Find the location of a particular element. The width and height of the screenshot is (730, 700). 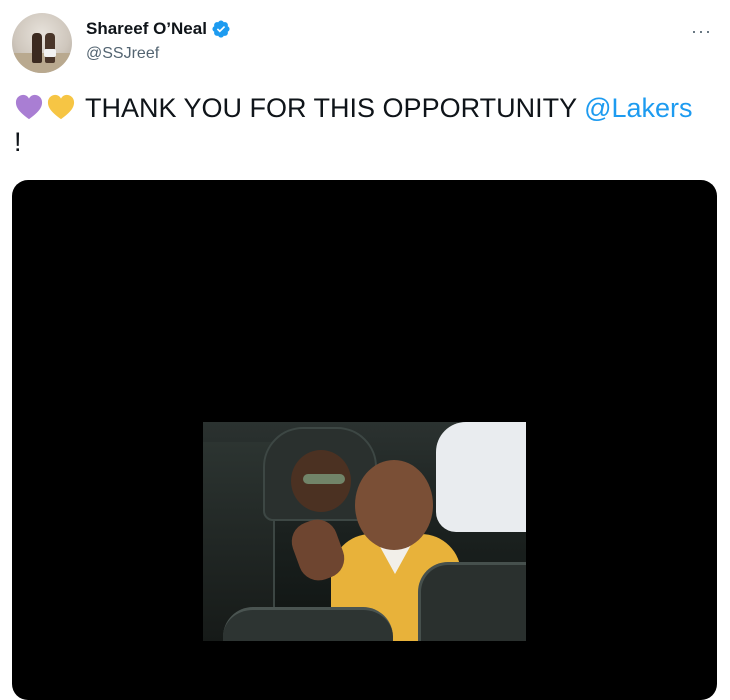

user-handle: @SSJreef is located at coordinates (122, 54).